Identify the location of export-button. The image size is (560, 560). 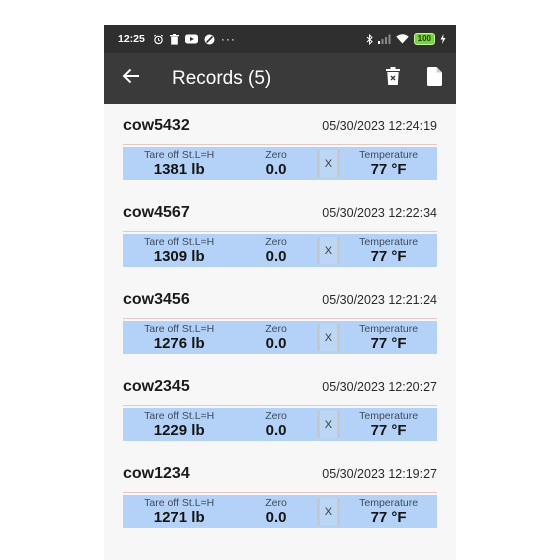
(434, 78).